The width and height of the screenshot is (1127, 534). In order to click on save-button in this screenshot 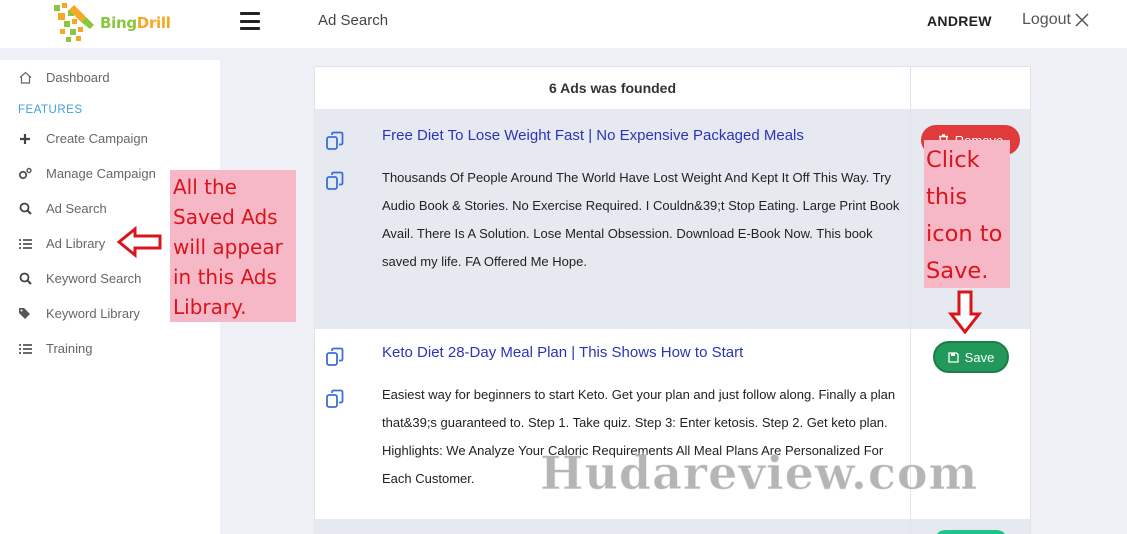, I will do `click(971, 532)`.